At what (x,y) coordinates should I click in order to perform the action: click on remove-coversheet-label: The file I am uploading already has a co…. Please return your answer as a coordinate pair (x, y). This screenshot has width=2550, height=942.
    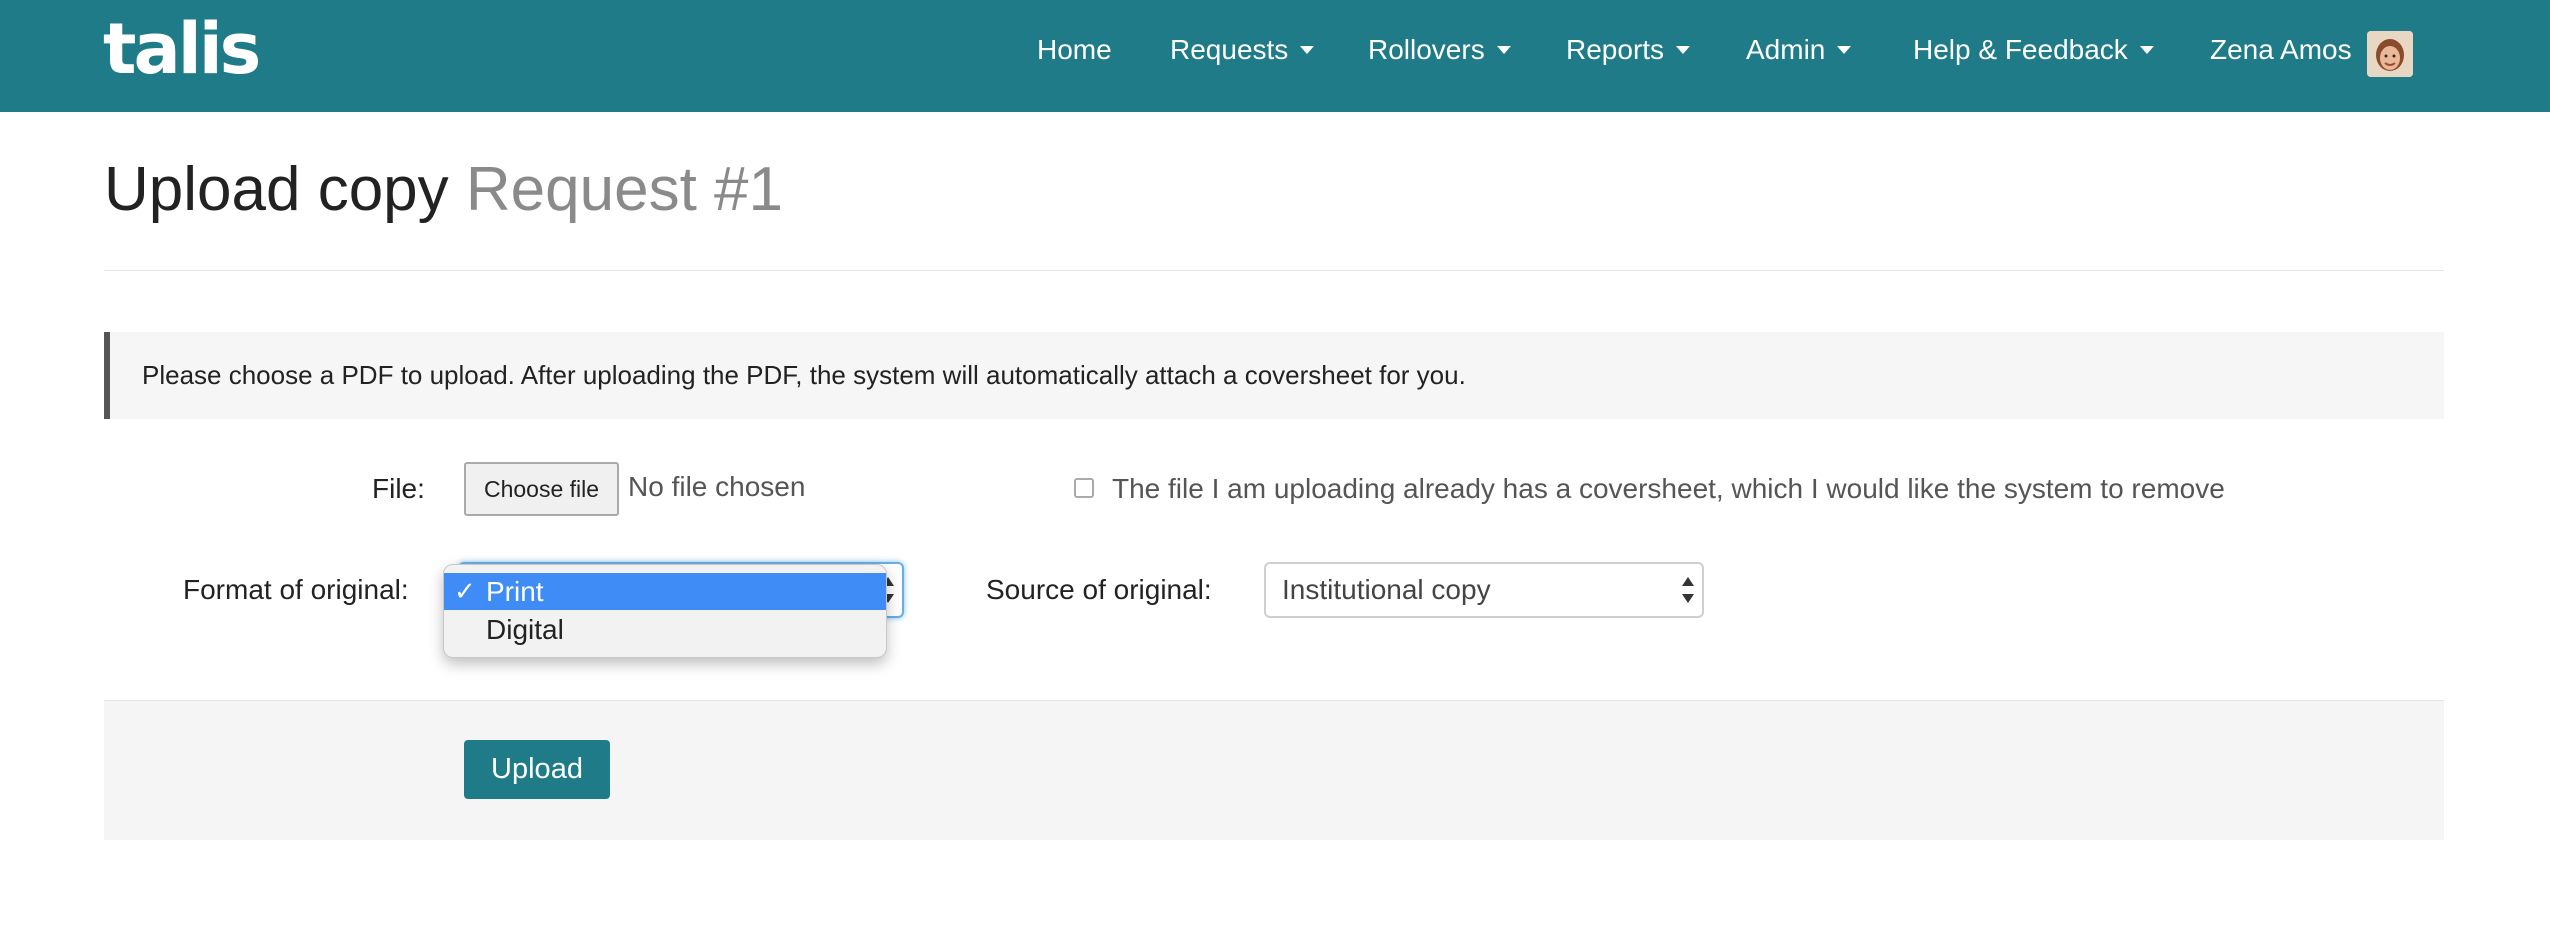
    Looking at the image, I should click on (1668, 489).